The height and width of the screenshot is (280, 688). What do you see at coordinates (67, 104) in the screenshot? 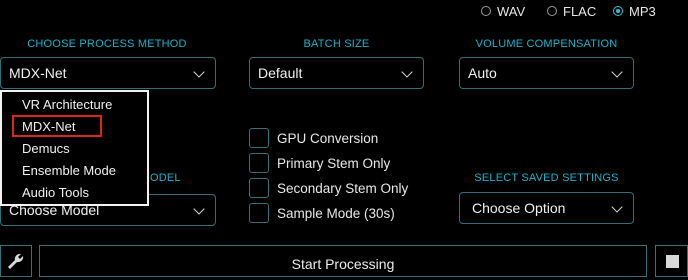
I see `dropdown-option-vr-architecture: VR Architecture` at bounding box center [67, 104].